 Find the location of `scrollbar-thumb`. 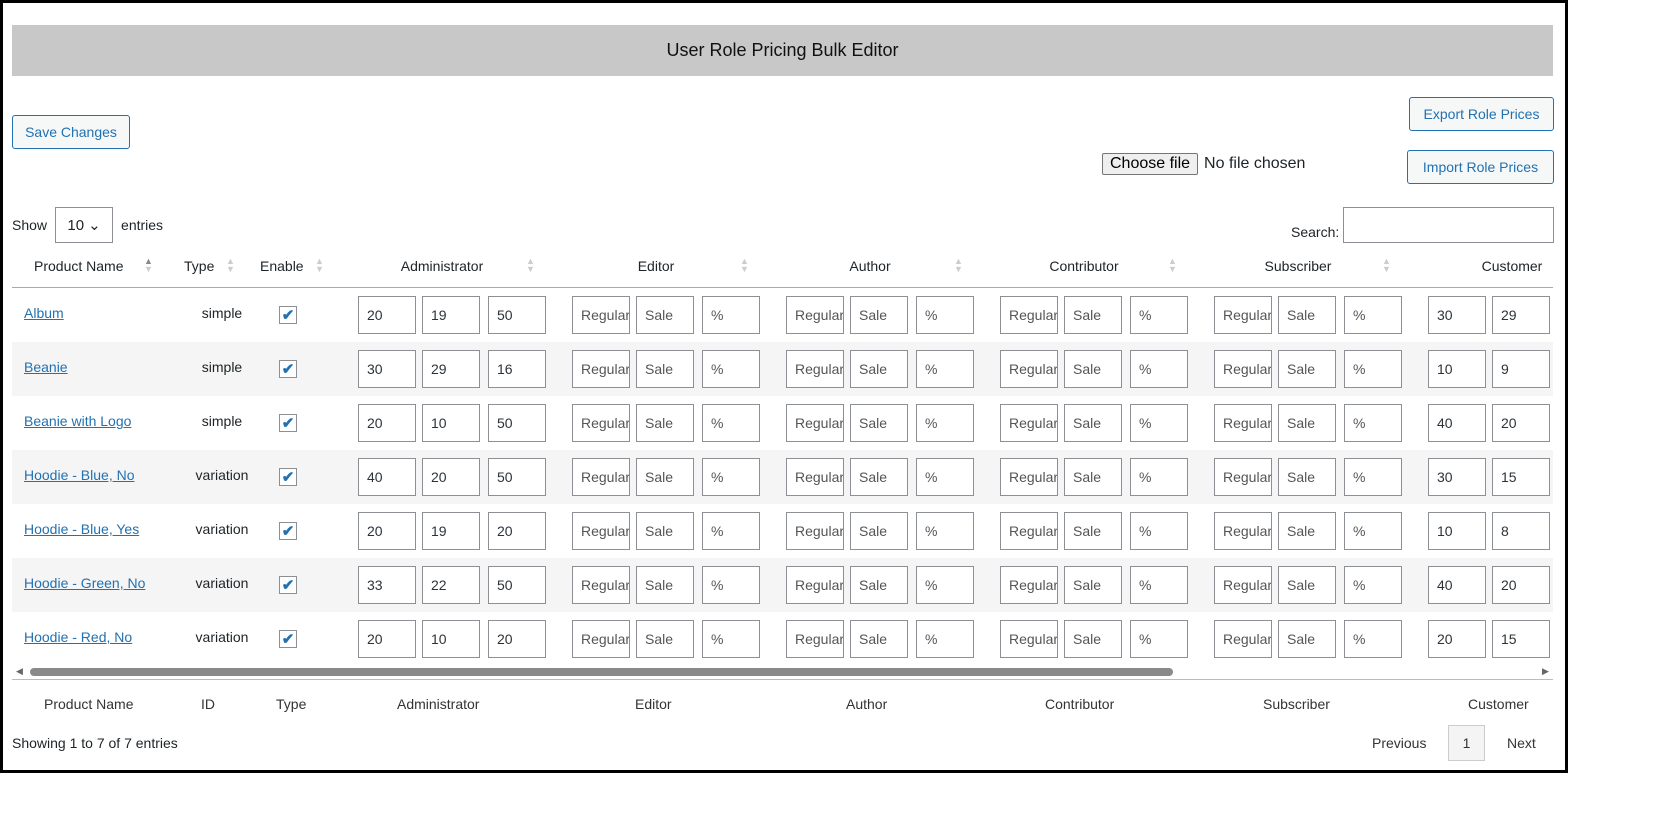

scrollbar-thumb is located at coordinates (601, 672).